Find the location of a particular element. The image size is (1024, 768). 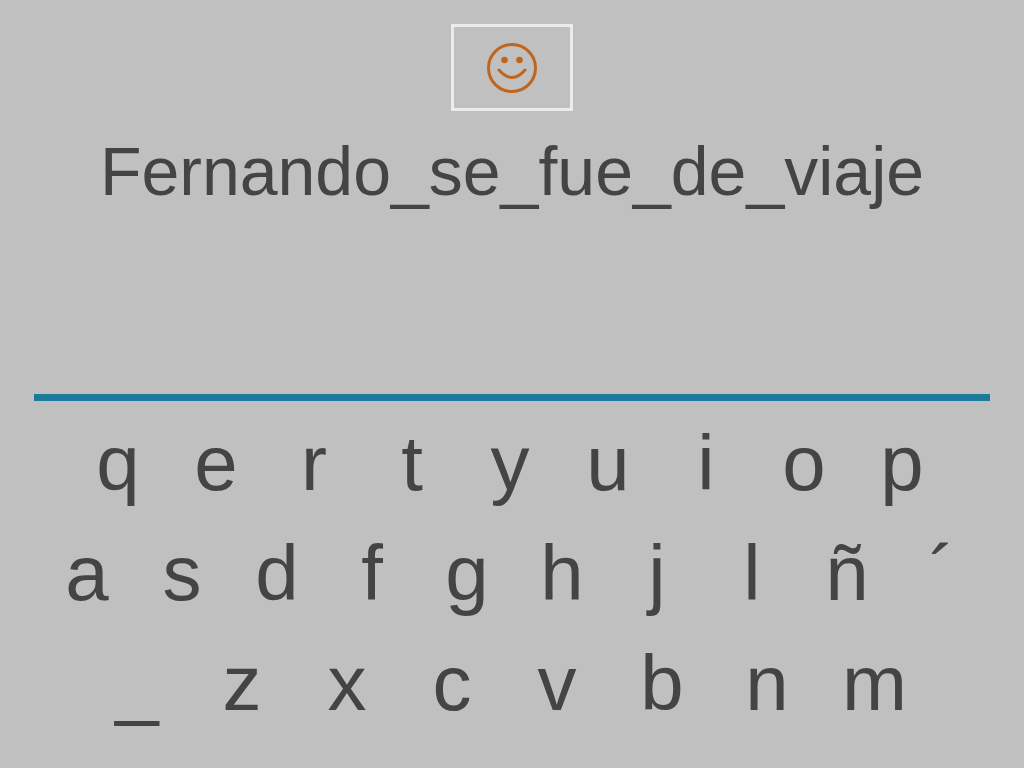

smiley-icon is located at coordinates (512, 67).